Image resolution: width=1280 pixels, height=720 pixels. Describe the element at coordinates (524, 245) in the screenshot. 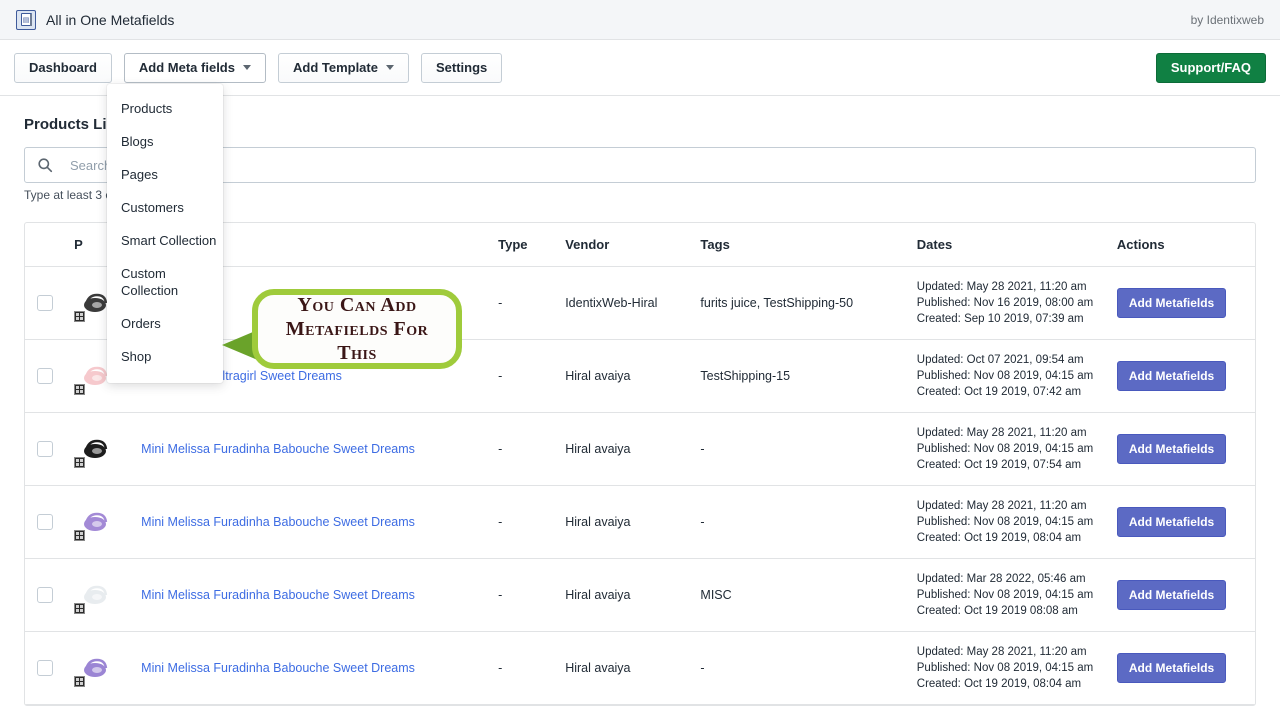

I see `header-type: Type` at that location.